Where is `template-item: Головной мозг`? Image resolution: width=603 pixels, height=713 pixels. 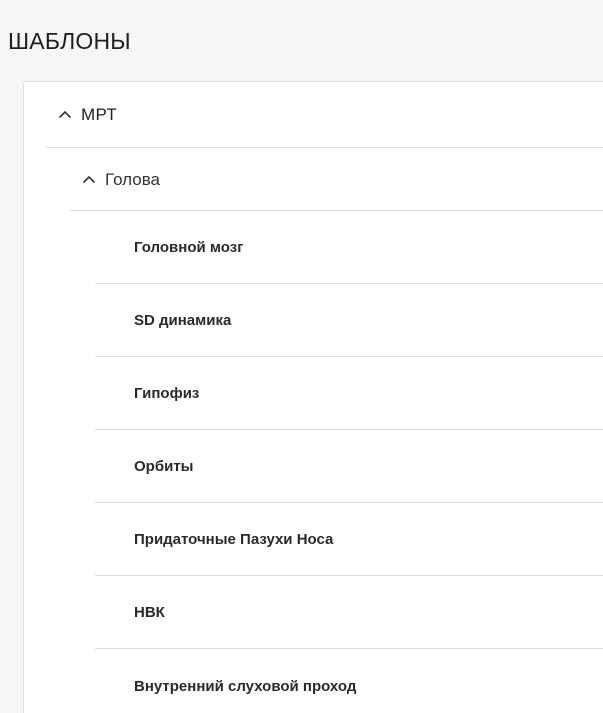 template-item: Головной мозг is located at coordinates (349, 248).